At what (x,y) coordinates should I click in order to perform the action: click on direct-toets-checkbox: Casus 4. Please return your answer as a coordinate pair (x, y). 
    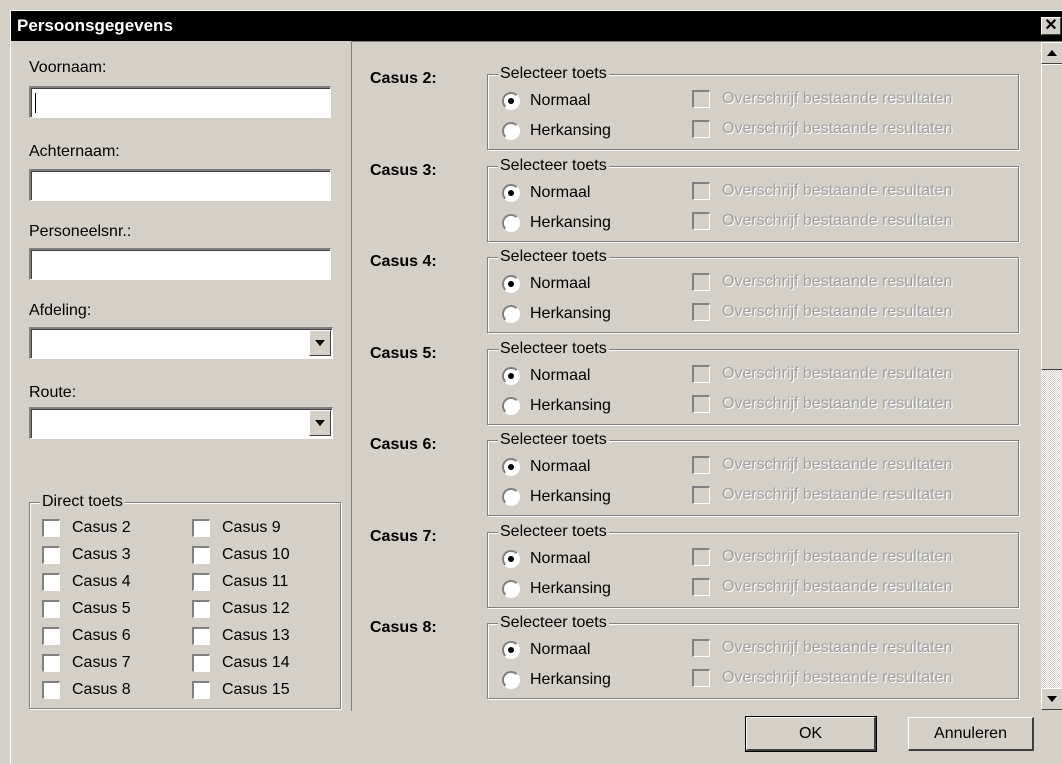
    Looking at the image, I should click on (86, 582).